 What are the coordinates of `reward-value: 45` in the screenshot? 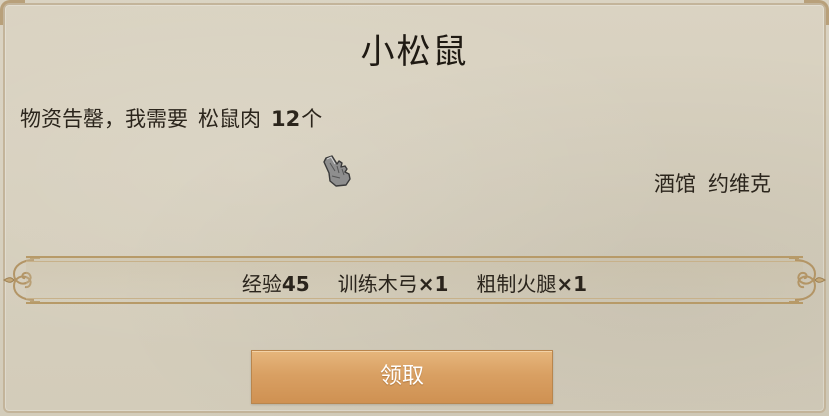 It's located at (295, 284).